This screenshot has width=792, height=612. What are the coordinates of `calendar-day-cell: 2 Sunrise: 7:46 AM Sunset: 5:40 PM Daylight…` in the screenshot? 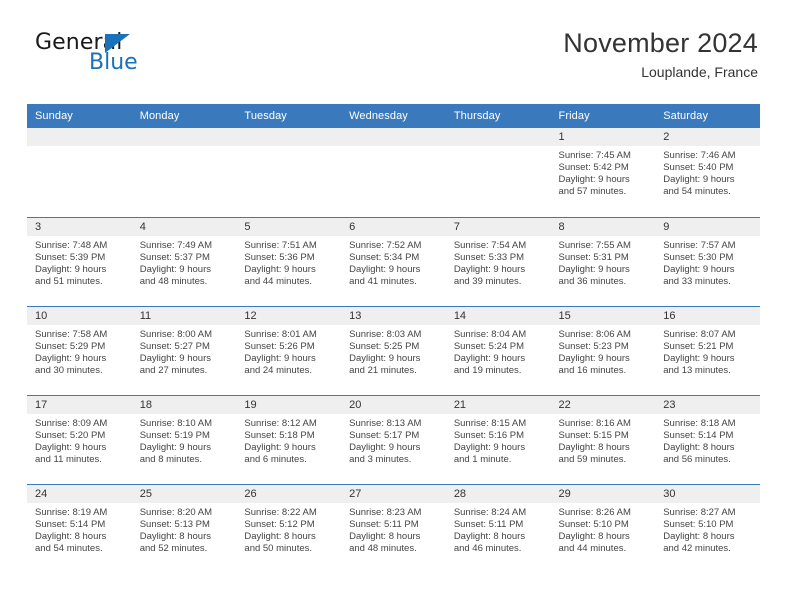 It's located at (707, 172).